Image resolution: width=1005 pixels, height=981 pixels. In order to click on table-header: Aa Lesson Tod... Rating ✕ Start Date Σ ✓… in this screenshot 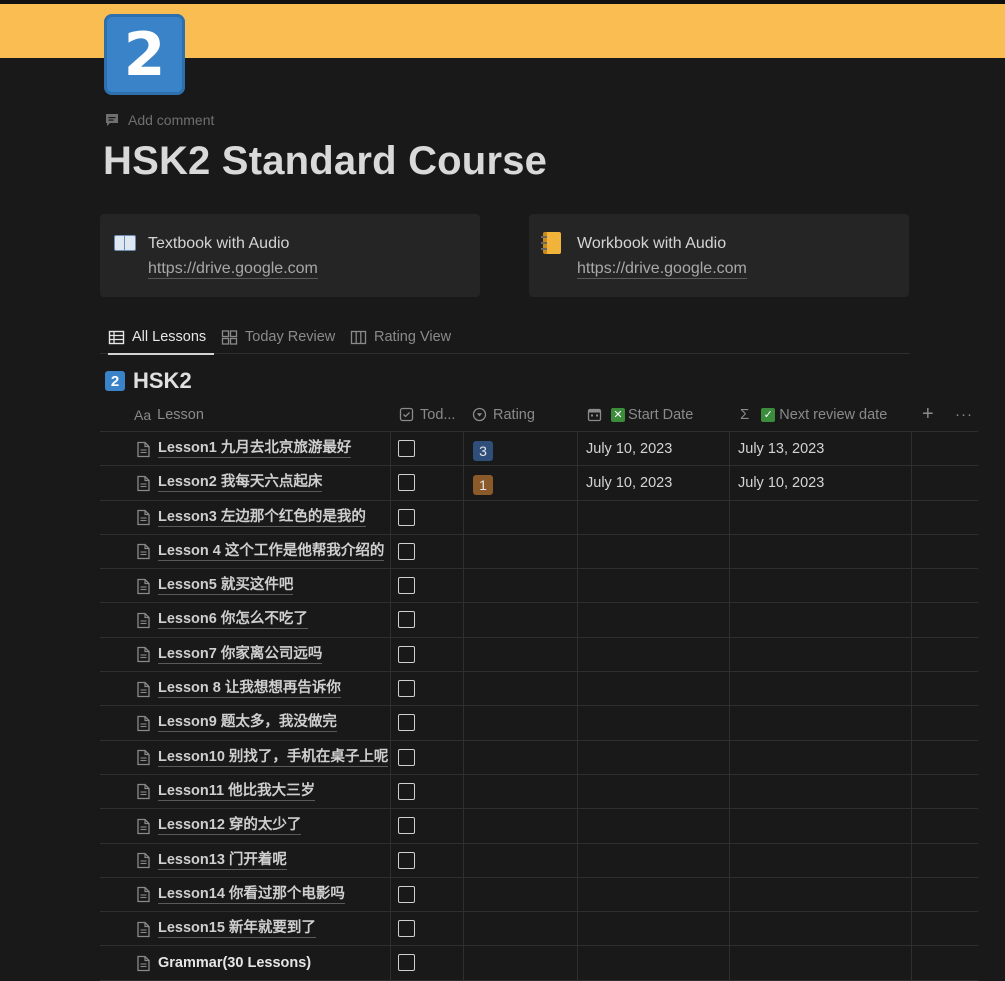, I will do `click(539, 414)`.